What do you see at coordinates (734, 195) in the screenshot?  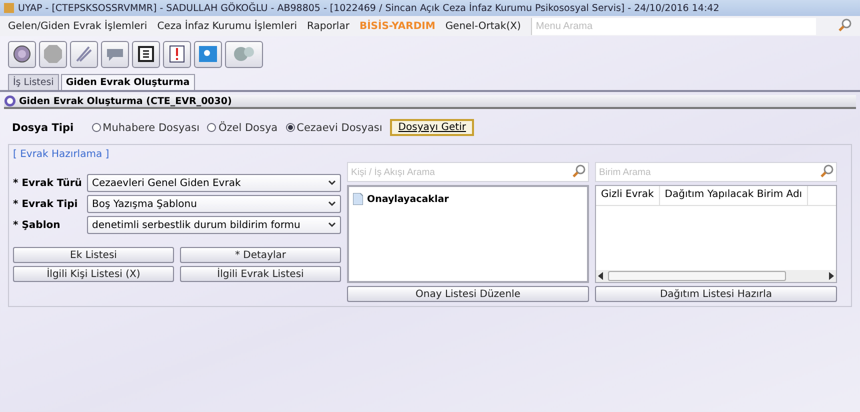 I see `column-header: Dağıtım Yapılacak Birim Adı` at bounding box center [734, 195].